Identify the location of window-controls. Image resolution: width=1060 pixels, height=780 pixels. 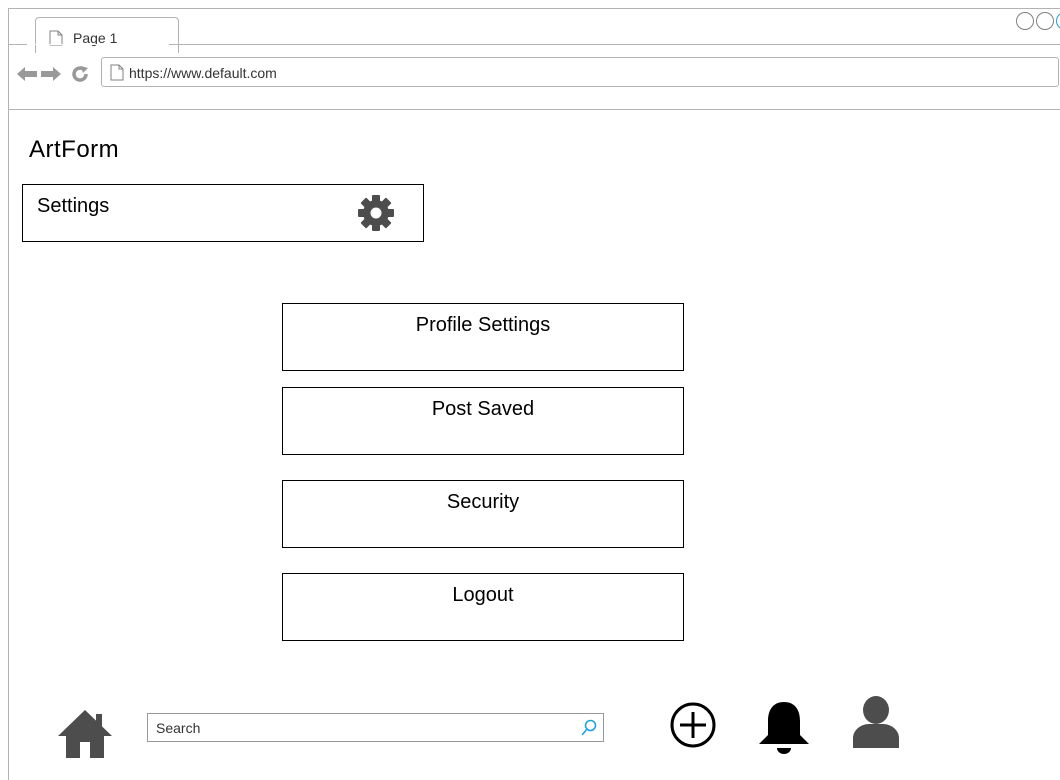
(1038, 21).